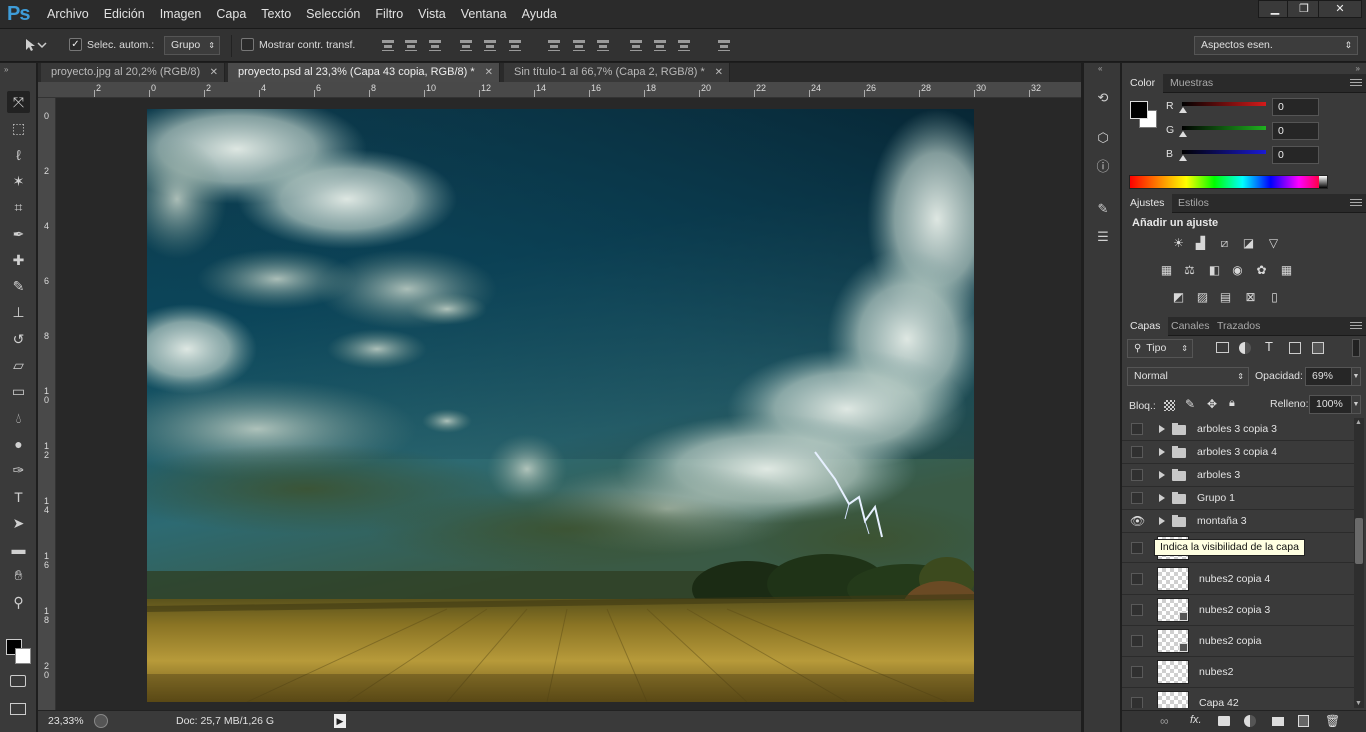  Describe the element at coordinates (18, 497) in the screenshot. I see `type-tool: T` at that location.